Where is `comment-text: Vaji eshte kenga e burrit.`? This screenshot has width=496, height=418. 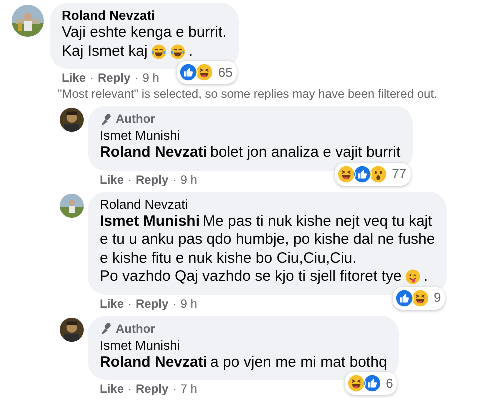
comment-text: Vaji eshte kenga e burrit. is located at coordinates (144, 33).